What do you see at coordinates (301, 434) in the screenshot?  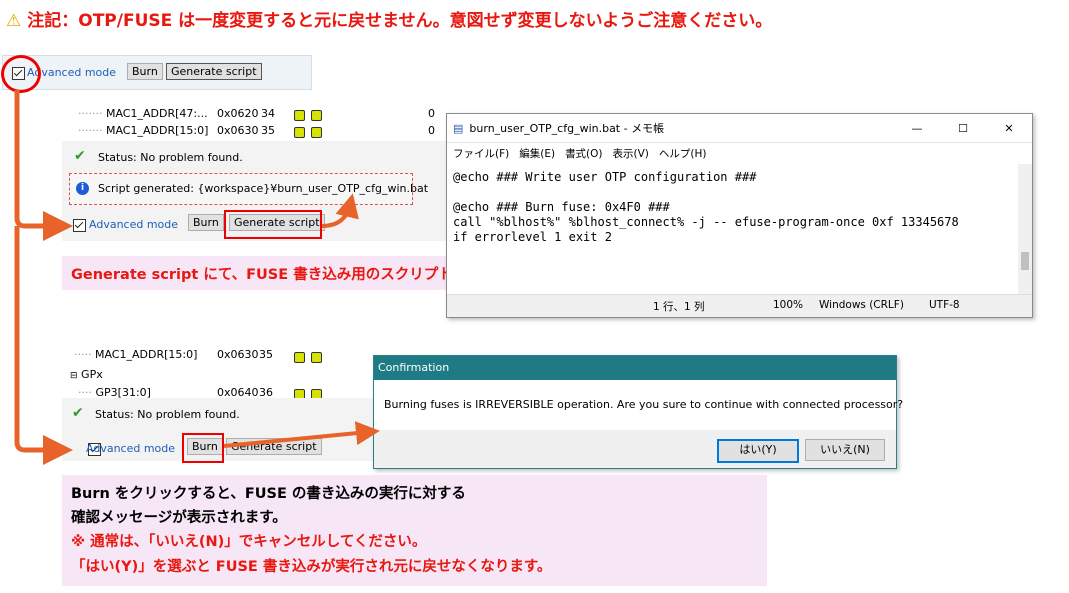 I see `arrow-to-dialog` at bounding box center [301, 434].